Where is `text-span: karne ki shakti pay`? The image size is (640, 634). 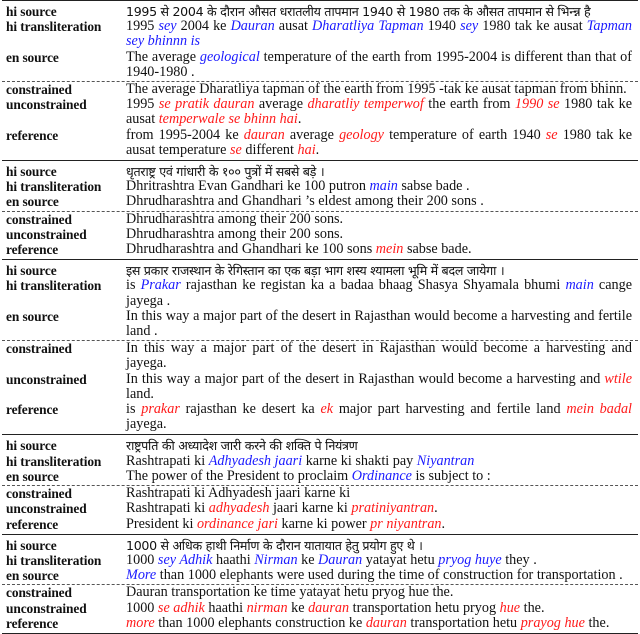
text-span: karne ki shakti pay is located at coordinates (359, 460).